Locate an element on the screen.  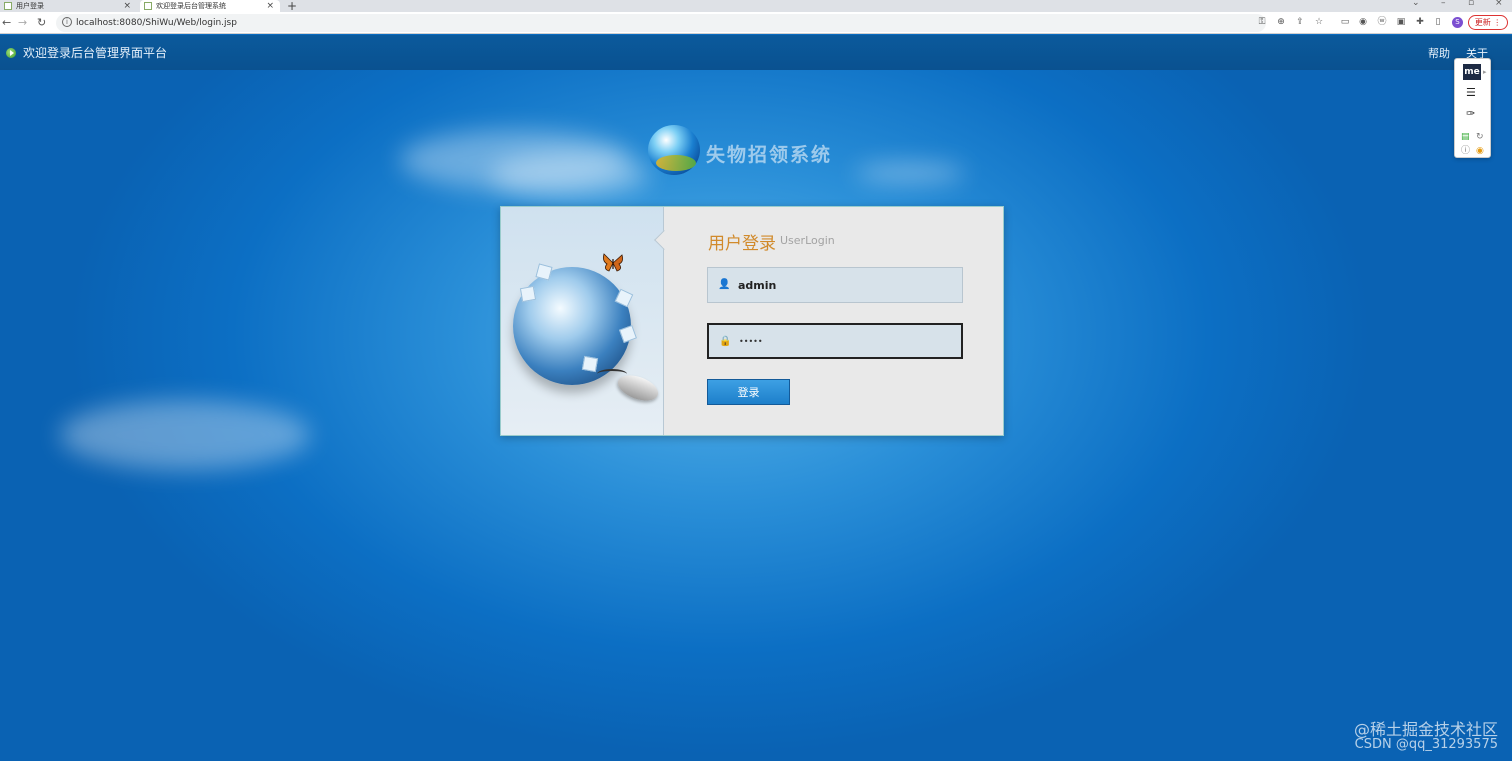
extension-popup: me ▸ ☰ ✑ ▤ ↻ ⓘ ◉ is located at coordinates (1472, 108).